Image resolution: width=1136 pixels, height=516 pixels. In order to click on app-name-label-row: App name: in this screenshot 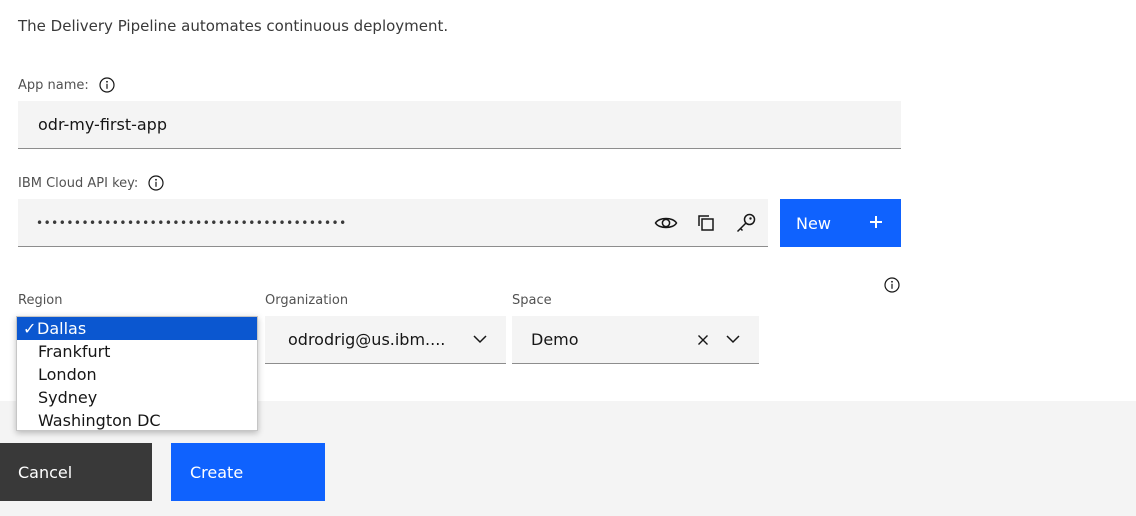, I will do `click(66, 85)`.